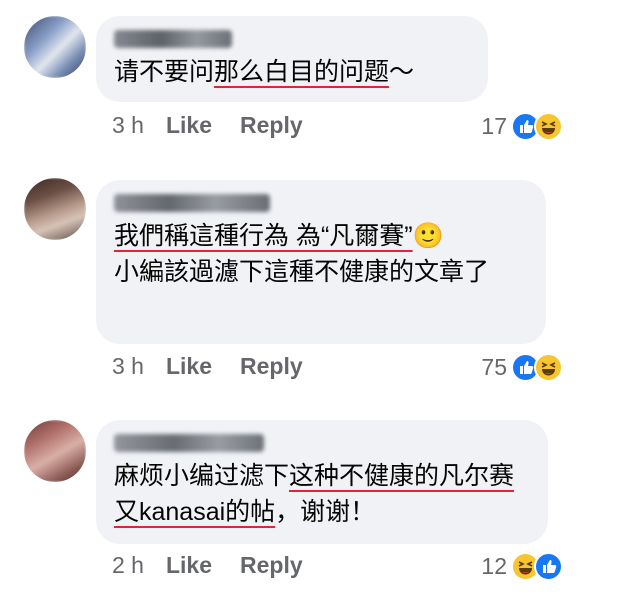 The image size is (625, 606). Describe the element at coordinates (522, 126) in the screenshot. I see `reaction-summary: 17` at that location.